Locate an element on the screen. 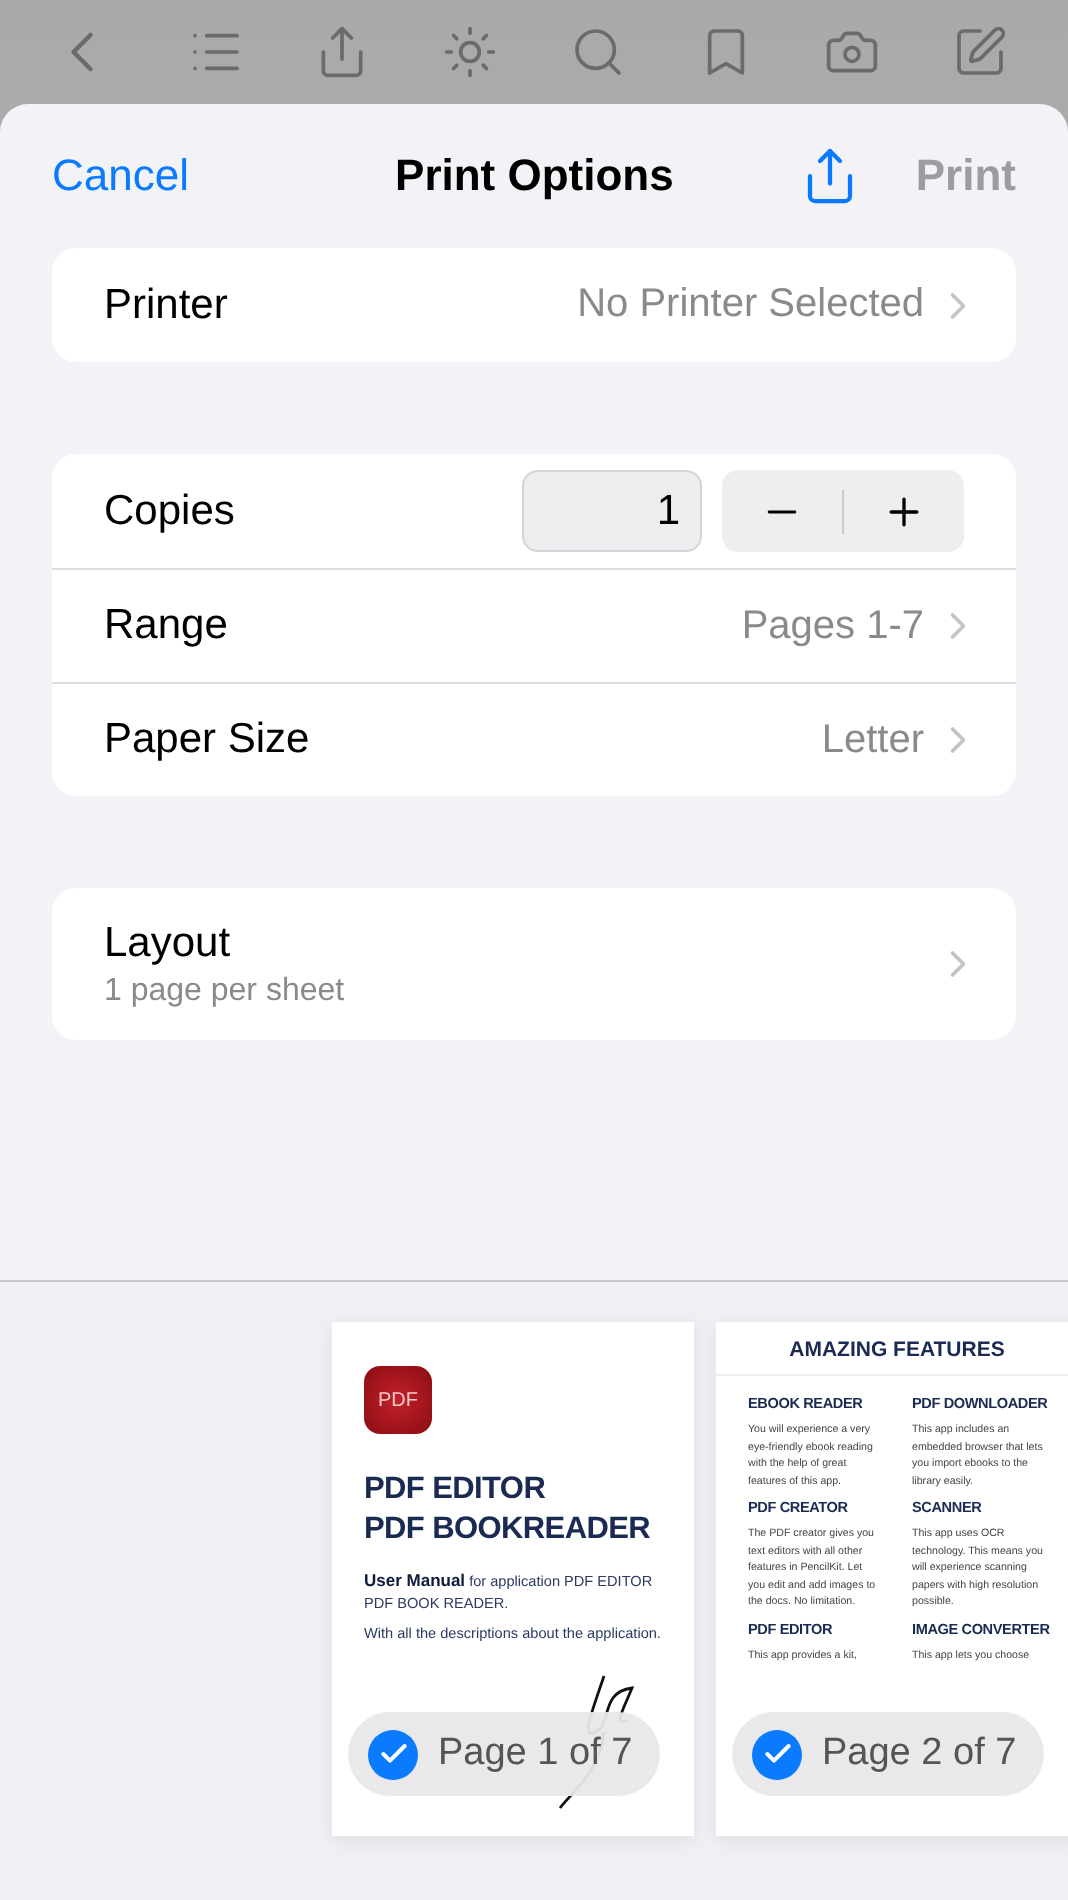 This screenshot has height=1900, width=1068. row-subtitle: 1 page per sheet is located at coordinates (225, 991).